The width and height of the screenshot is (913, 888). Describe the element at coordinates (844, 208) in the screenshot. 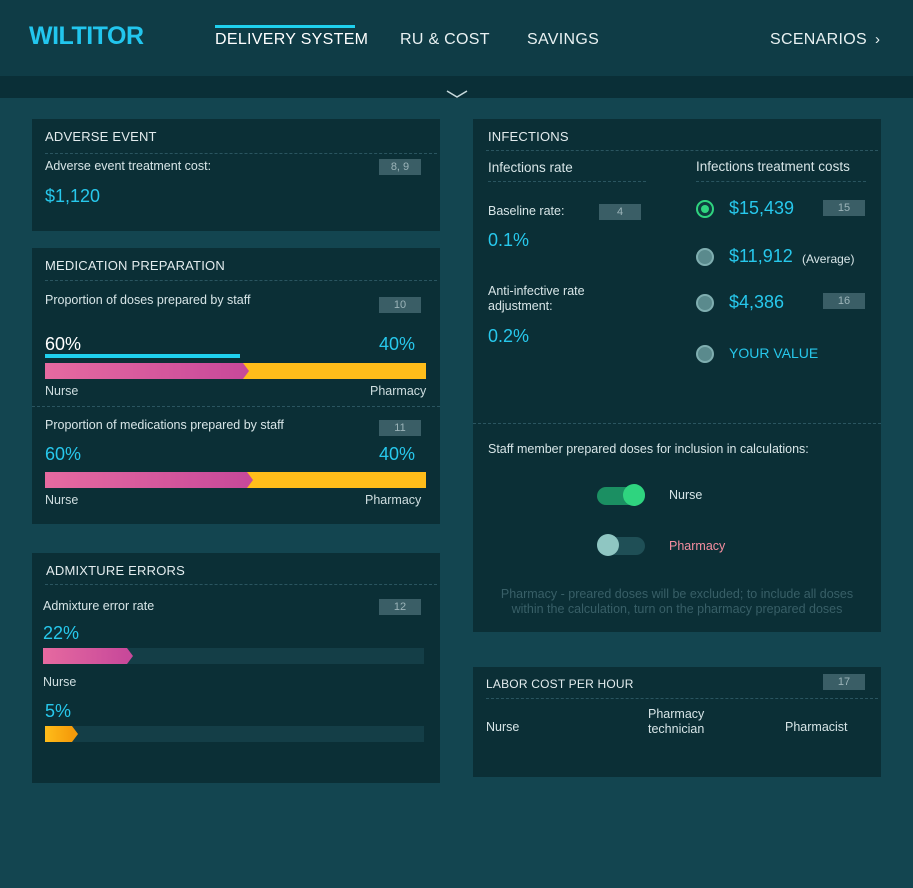

I see `reference-badge: 15` at that location.